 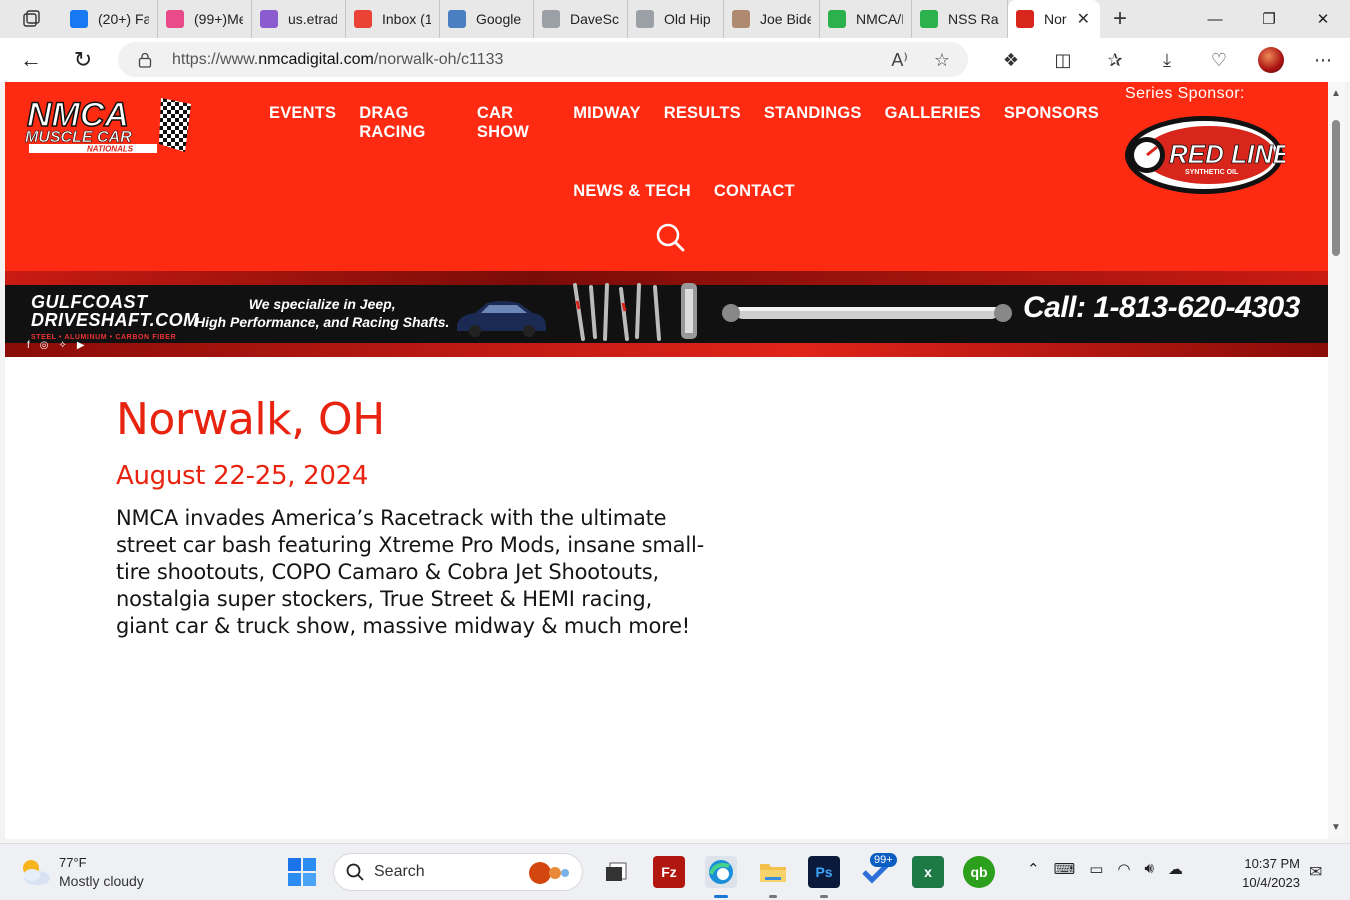 I want to click on windows-start-icon, so click(x=302, y=872).